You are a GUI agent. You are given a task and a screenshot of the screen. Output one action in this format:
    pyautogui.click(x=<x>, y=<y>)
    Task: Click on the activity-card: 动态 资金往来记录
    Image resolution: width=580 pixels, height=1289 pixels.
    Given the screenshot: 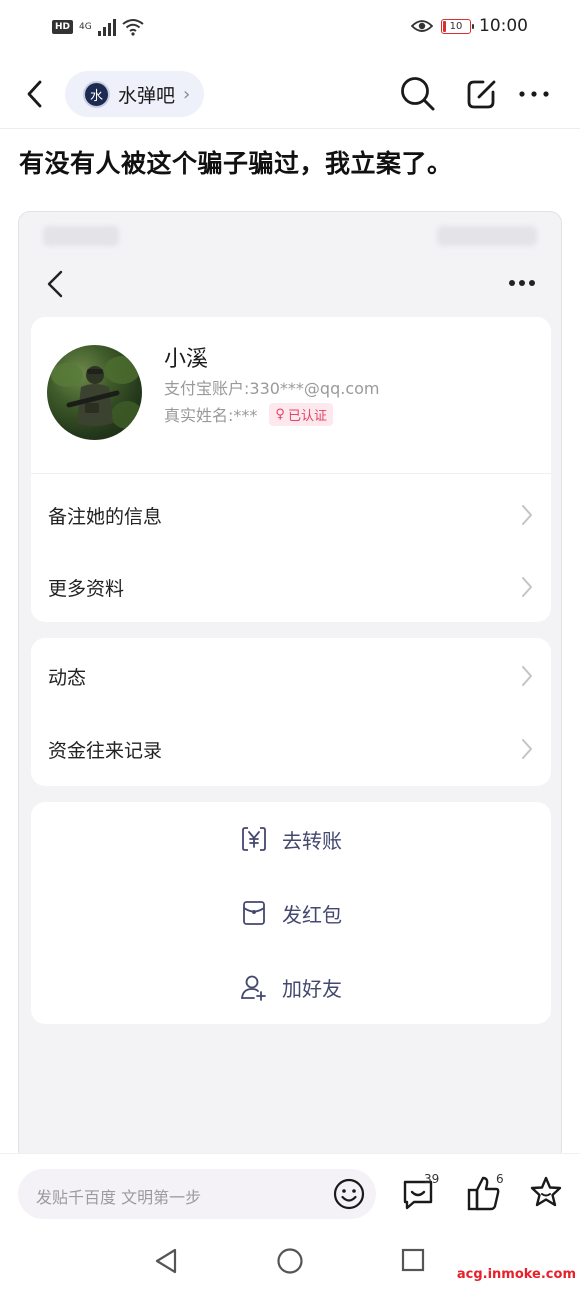 What is the action you would take?
    pyautogui.click(x=291, y=712)
    